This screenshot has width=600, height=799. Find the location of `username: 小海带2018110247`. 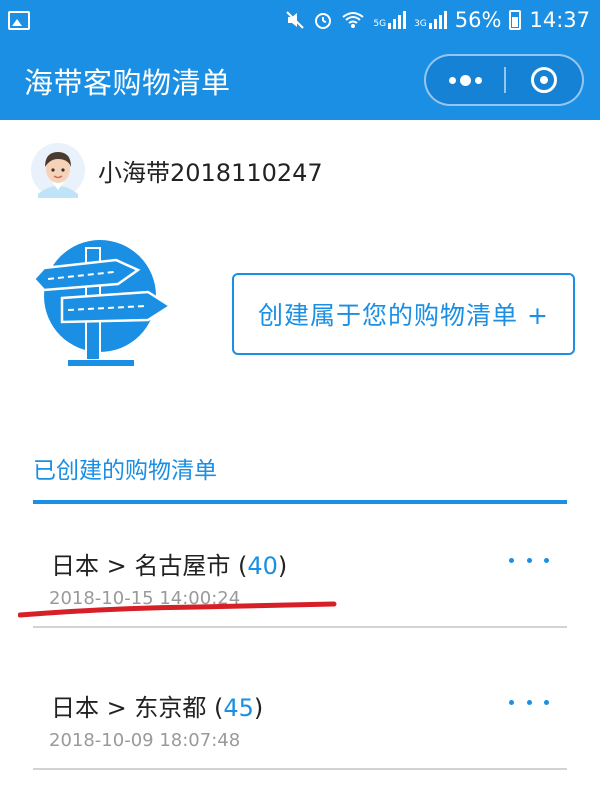

username: 小海带2018110247 is located at coordinates (210, 172).